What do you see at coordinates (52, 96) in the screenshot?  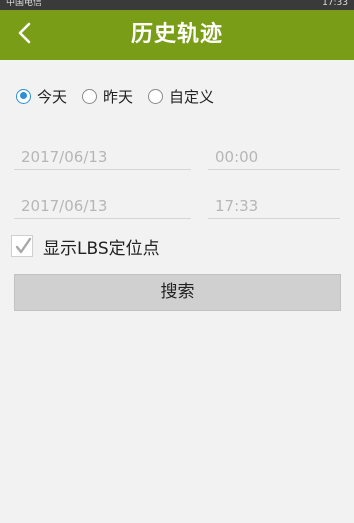 I see `radio-label-today: 今天` at bounding box center [52, 96].